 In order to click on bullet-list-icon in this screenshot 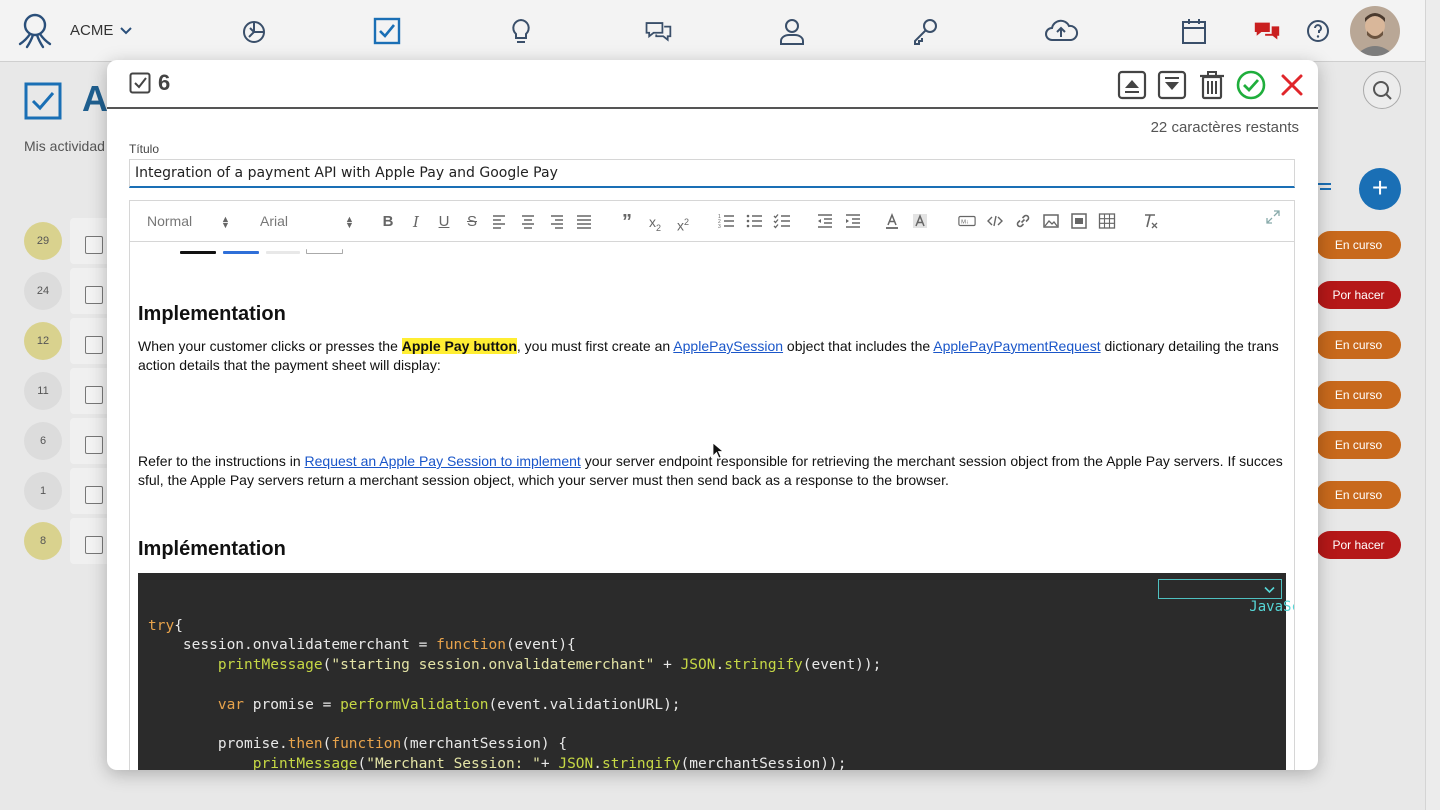, I will do `click(754, 222)`.